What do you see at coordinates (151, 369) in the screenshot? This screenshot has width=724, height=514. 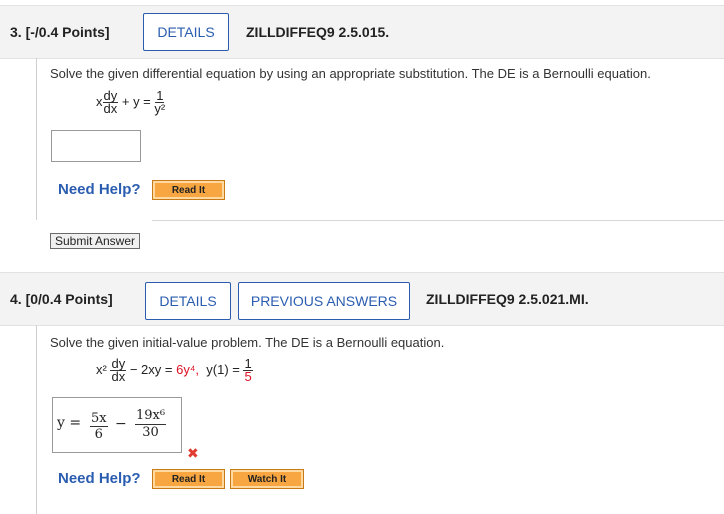 I see `eq-minus-2xy: − 2xy =` at bounding box center [151, 369].